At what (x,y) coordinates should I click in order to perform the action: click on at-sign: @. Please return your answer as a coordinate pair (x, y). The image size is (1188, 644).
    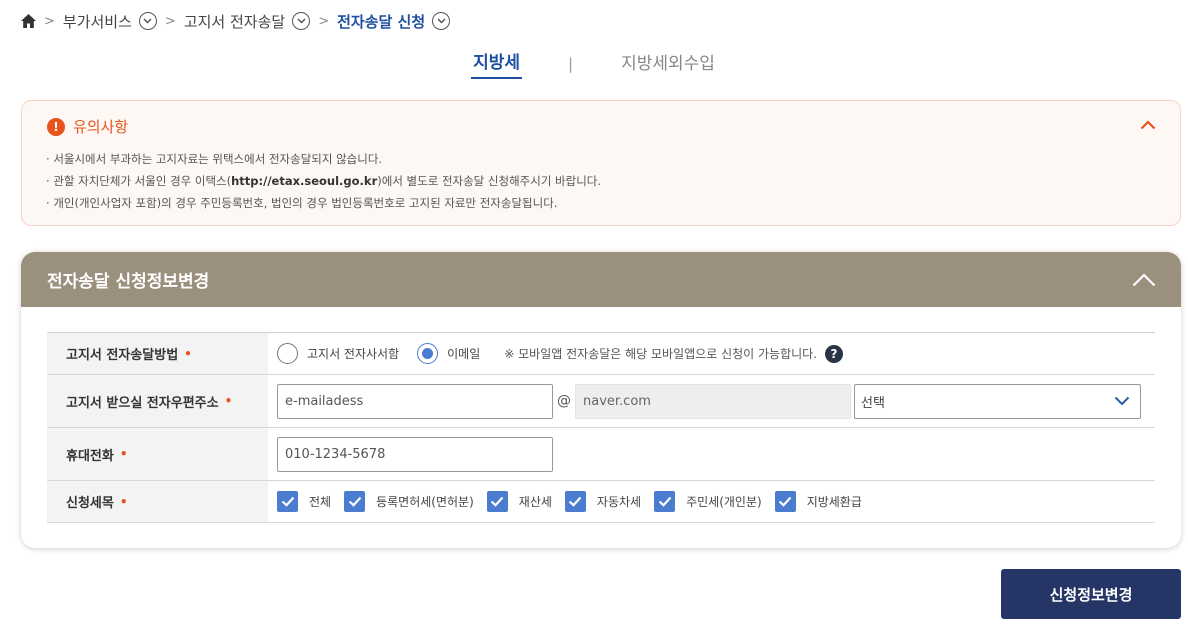
    Looking at the image, I should click on (564, 401).